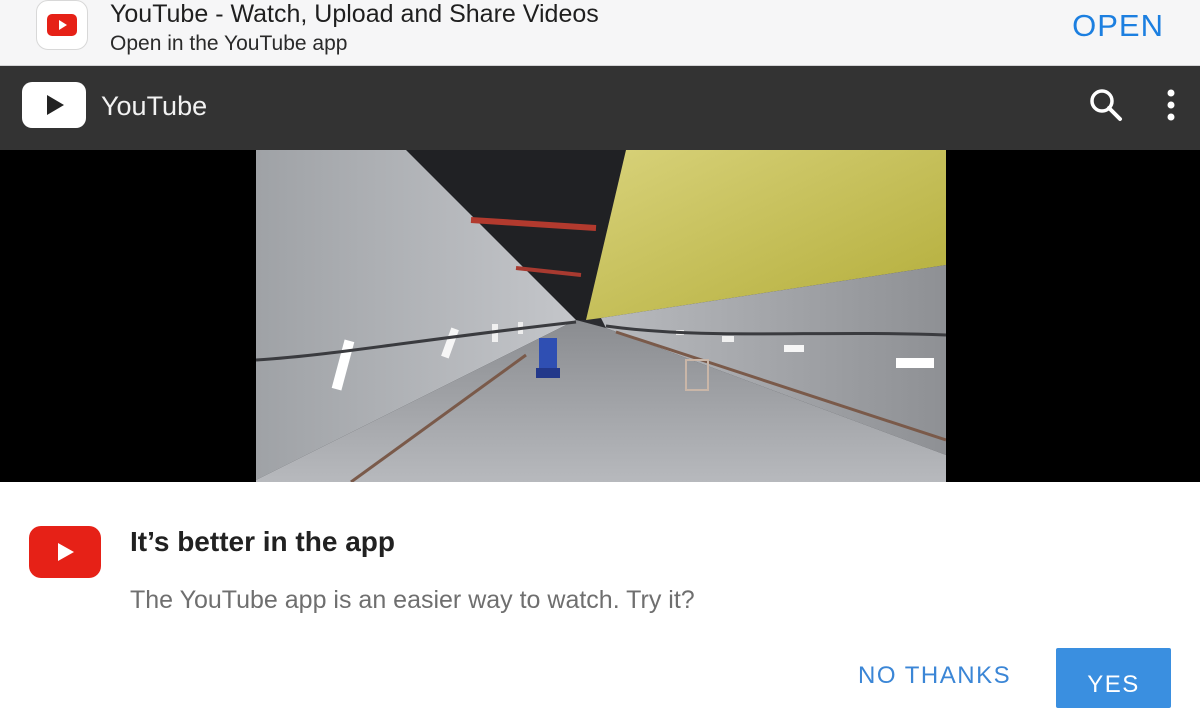  Describe the element at coordinates (1118, 26) in the screenshot. I see `open-app-button: OPEN` at that location.